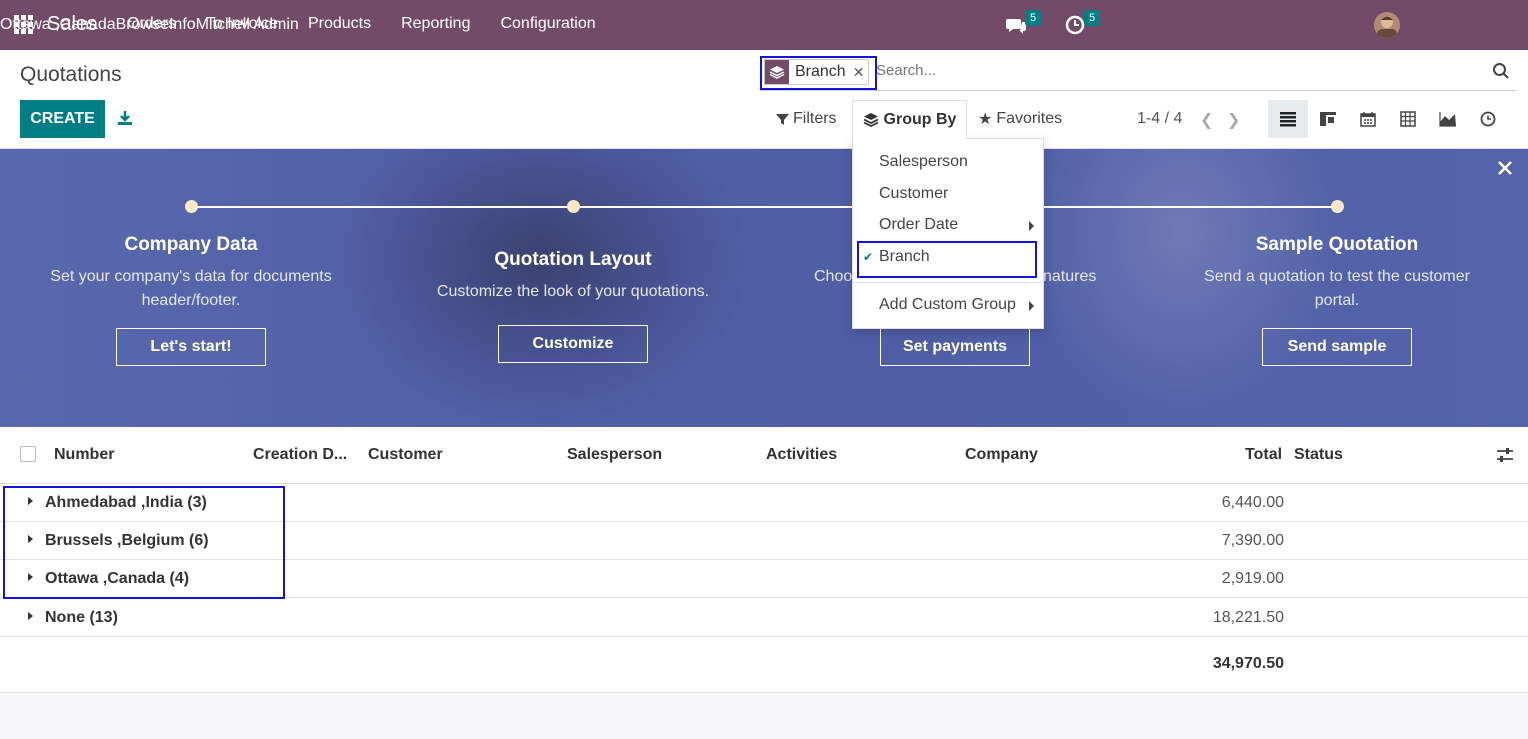 Image resolution: width=1528 pixels, height=739 pixels. What do you see at coordinates (1029, 118) in the screenshot?
I see `favorites-label: Favorites` at bounding box center [1029, 118].